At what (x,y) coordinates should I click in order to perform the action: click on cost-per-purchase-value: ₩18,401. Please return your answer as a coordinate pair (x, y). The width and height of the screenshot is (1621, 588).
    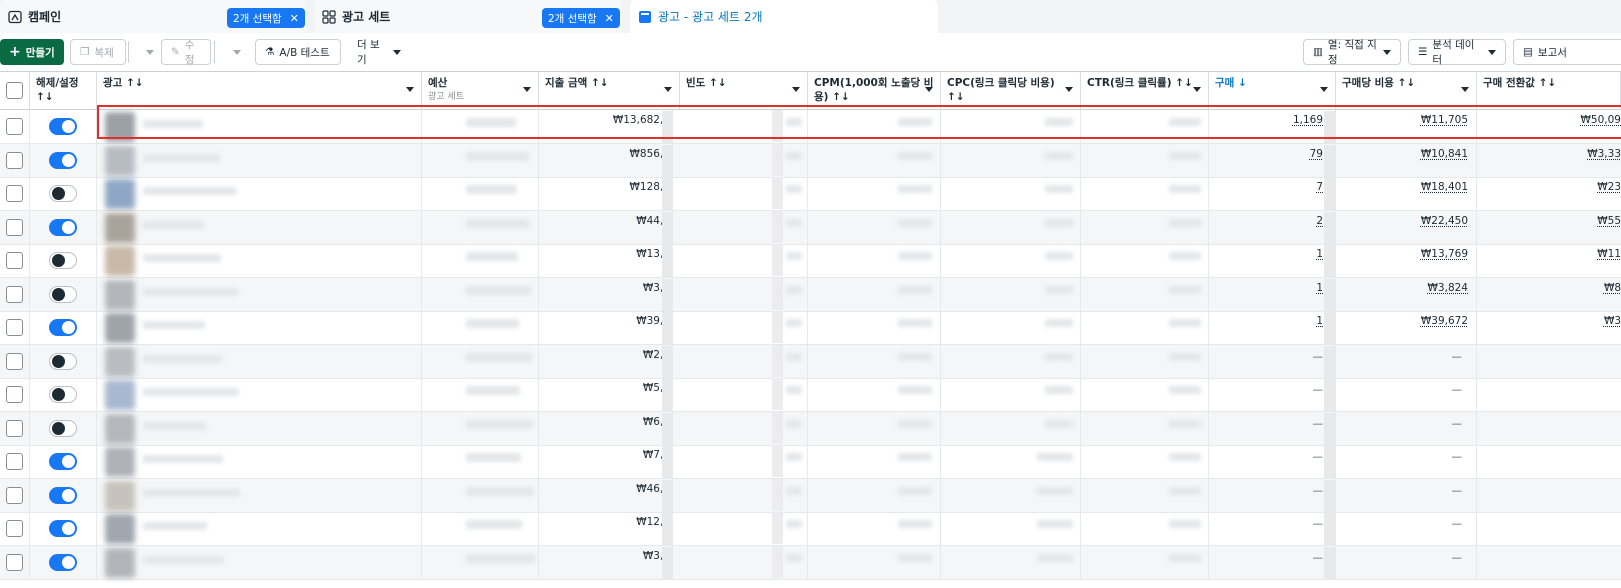
    Looking at the image, I should click on (1444, 187).